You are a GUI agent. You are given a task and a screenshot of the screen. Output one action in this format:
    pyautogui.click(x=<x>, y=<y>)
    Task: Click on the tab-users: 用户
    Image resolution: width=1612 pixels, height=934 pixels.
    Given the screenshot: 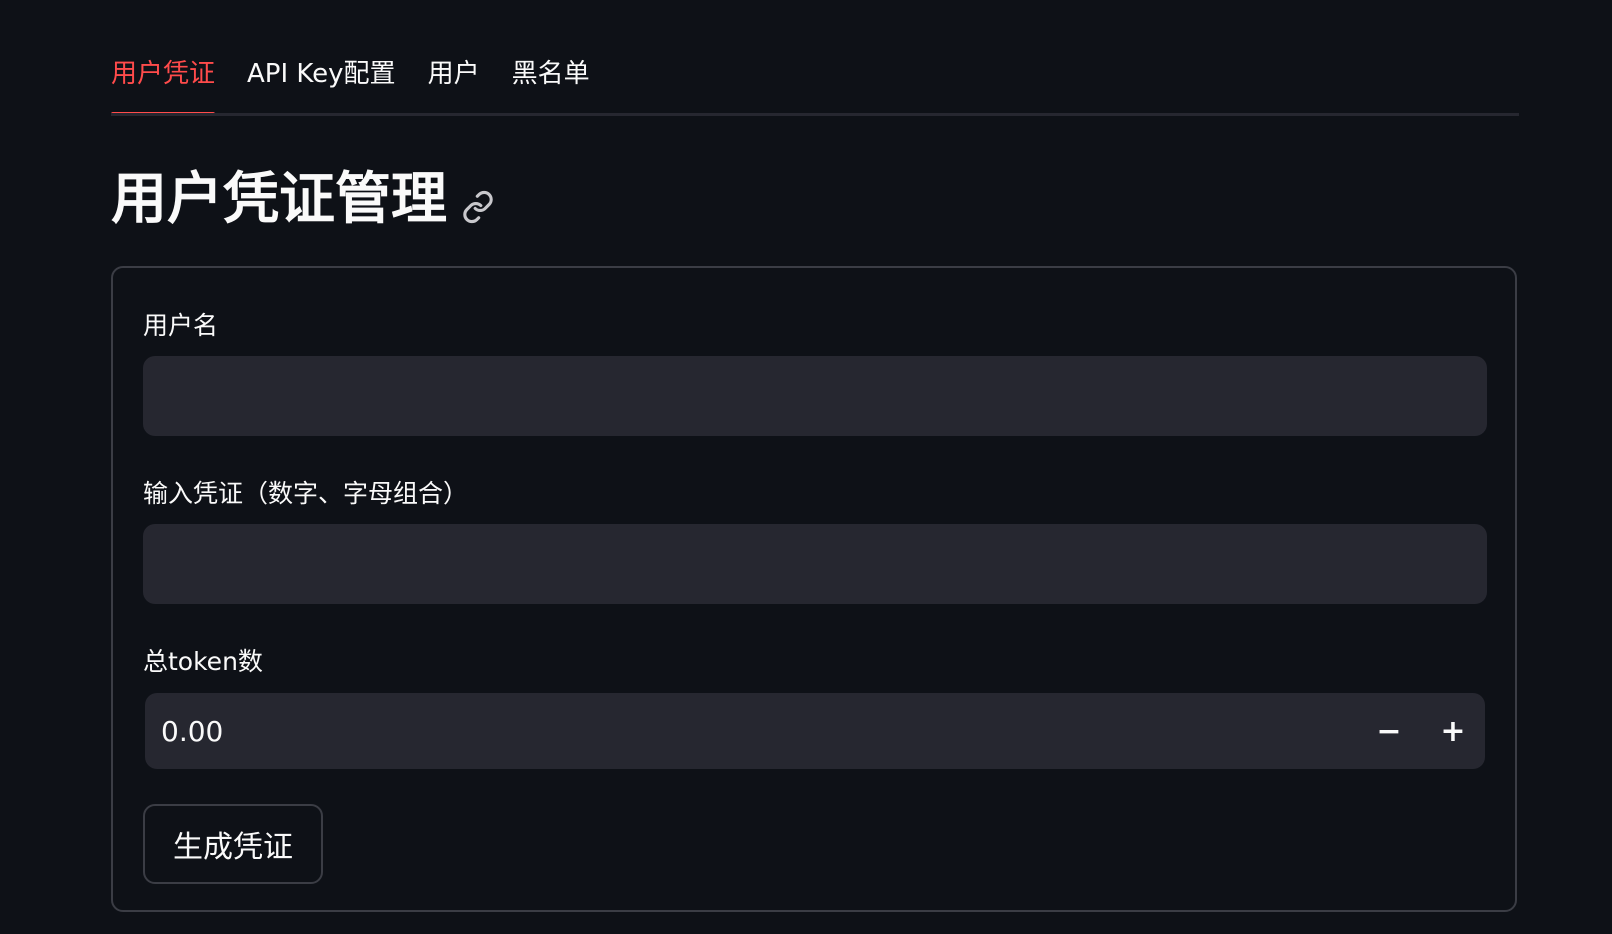 What is the action you would take?
    pyautogui.click(x=454, y=84)
    